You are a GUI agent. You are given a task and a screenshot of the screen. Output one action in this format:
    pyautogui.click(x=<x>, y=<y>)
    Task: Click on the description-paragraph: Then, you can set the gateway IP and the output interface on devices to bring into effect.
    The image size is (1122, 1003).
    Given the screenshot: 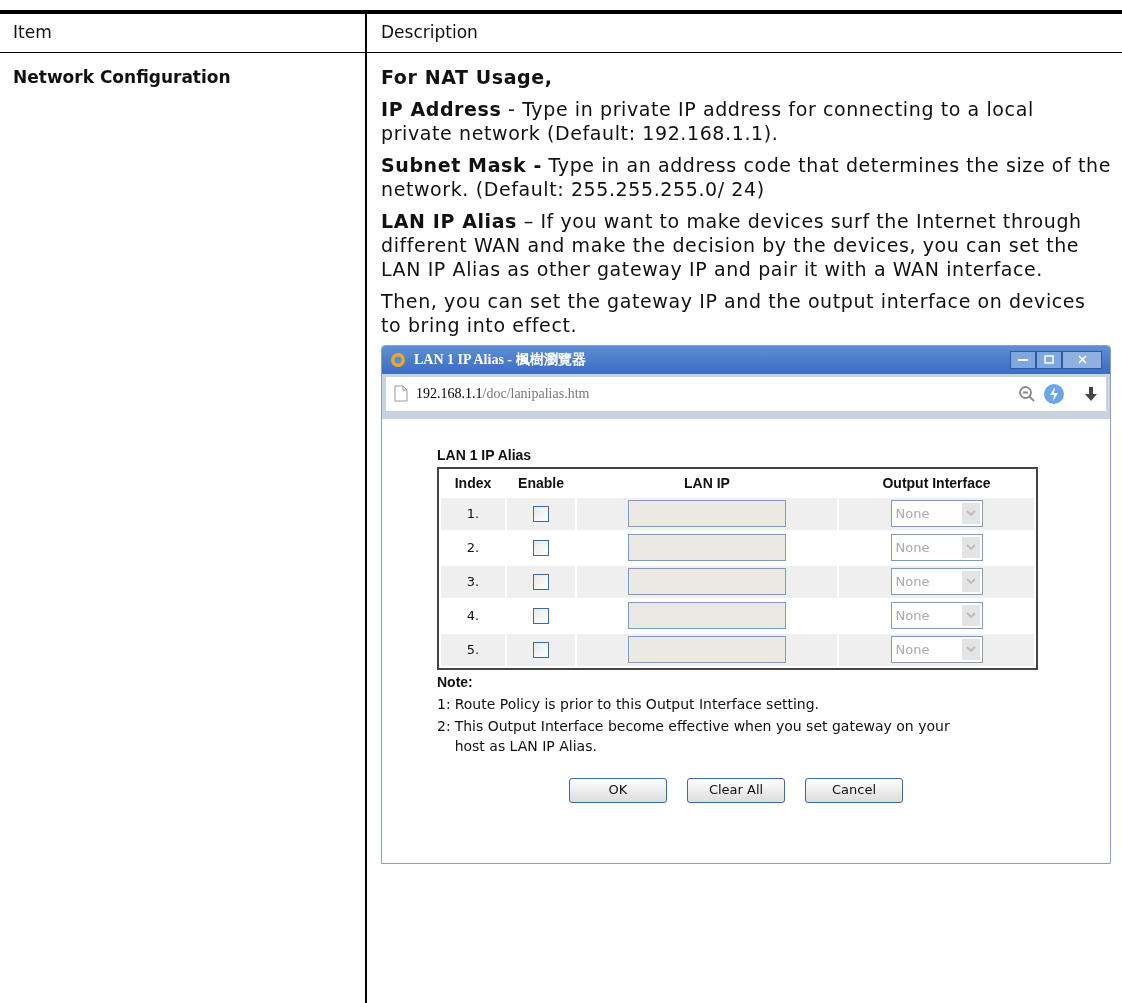 What is the action you would take?
    pyautogui.click(x=734, y=312)
    